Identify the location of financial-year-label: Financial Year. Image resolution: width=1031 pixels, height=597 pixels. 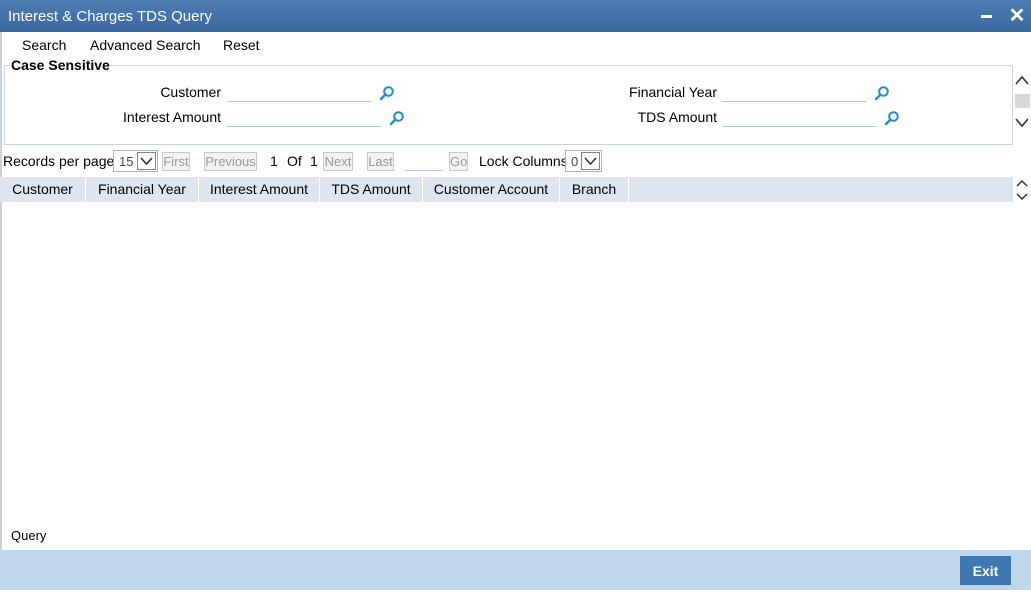
(673, 92).